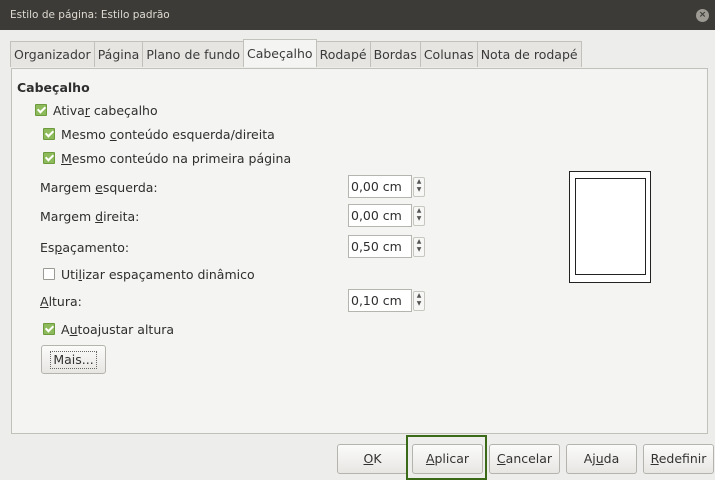 Image resolution: width=715 pixels, height=480 pixels. I want to click on tab-organizador: Organizador, so click(52, 54).